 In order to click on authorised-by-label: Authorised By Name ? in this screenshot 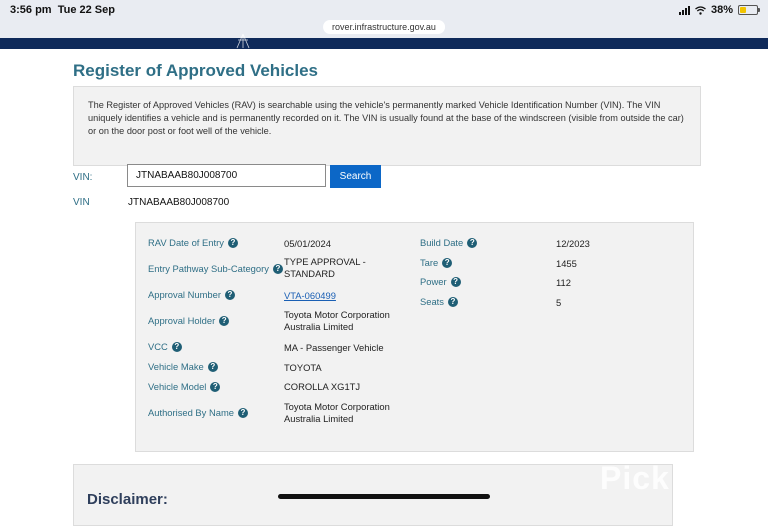, I will do `click(198, 412)`.